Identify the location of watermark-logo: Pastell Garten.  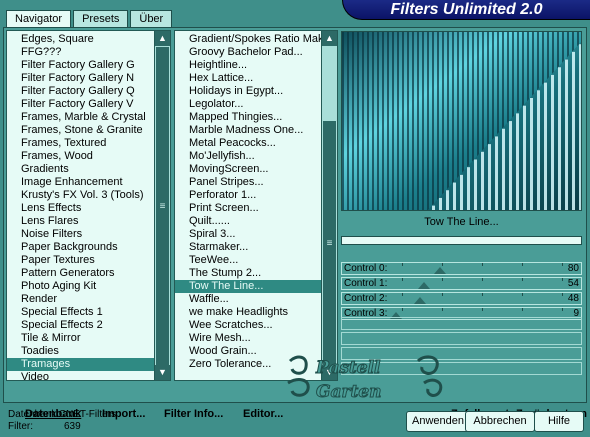
(365, 379).